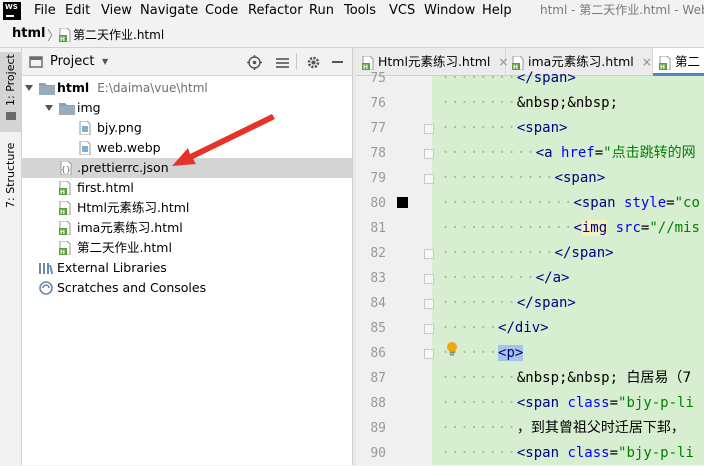 The image size is (704, 466). Describe the element at coordinates (187, 188) in the screenshot. I see `tree-item-html: Hfirst.html` at that location.